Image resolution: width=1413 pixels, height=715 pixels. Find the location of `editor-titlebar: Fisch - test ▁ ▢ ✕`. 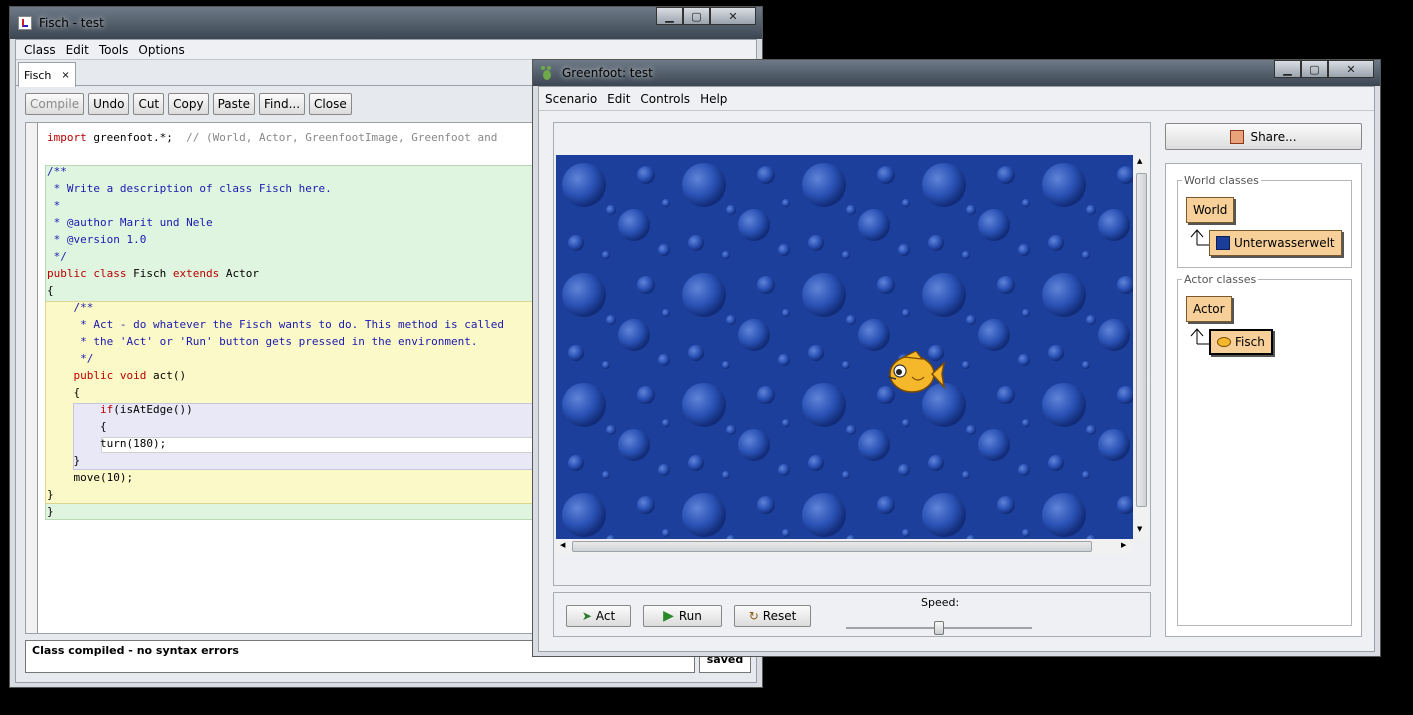

editor-titlebar: Fisch - test ▁ ▢ ✕ is located at coordinates (386, 23).